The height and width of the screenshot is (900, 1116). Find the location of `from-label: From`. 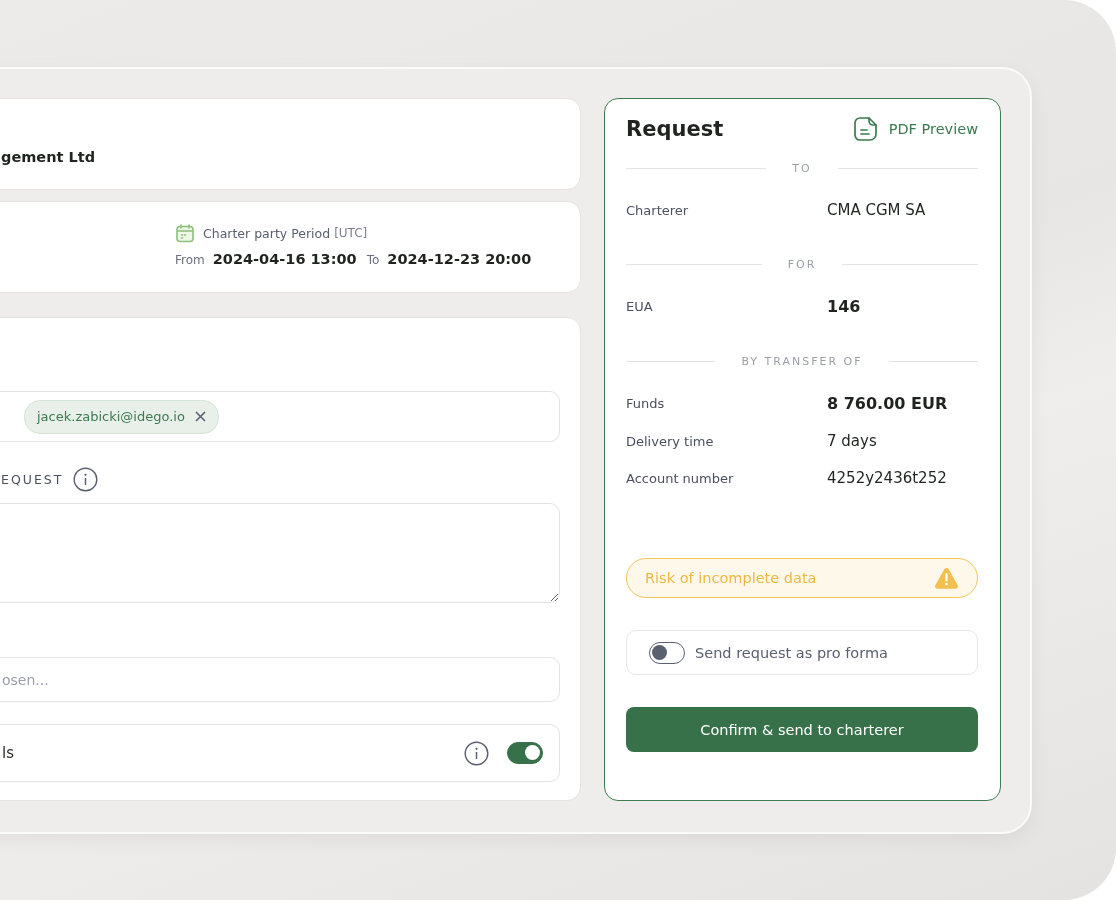

from-label: From is located at coordinates (190, 260).